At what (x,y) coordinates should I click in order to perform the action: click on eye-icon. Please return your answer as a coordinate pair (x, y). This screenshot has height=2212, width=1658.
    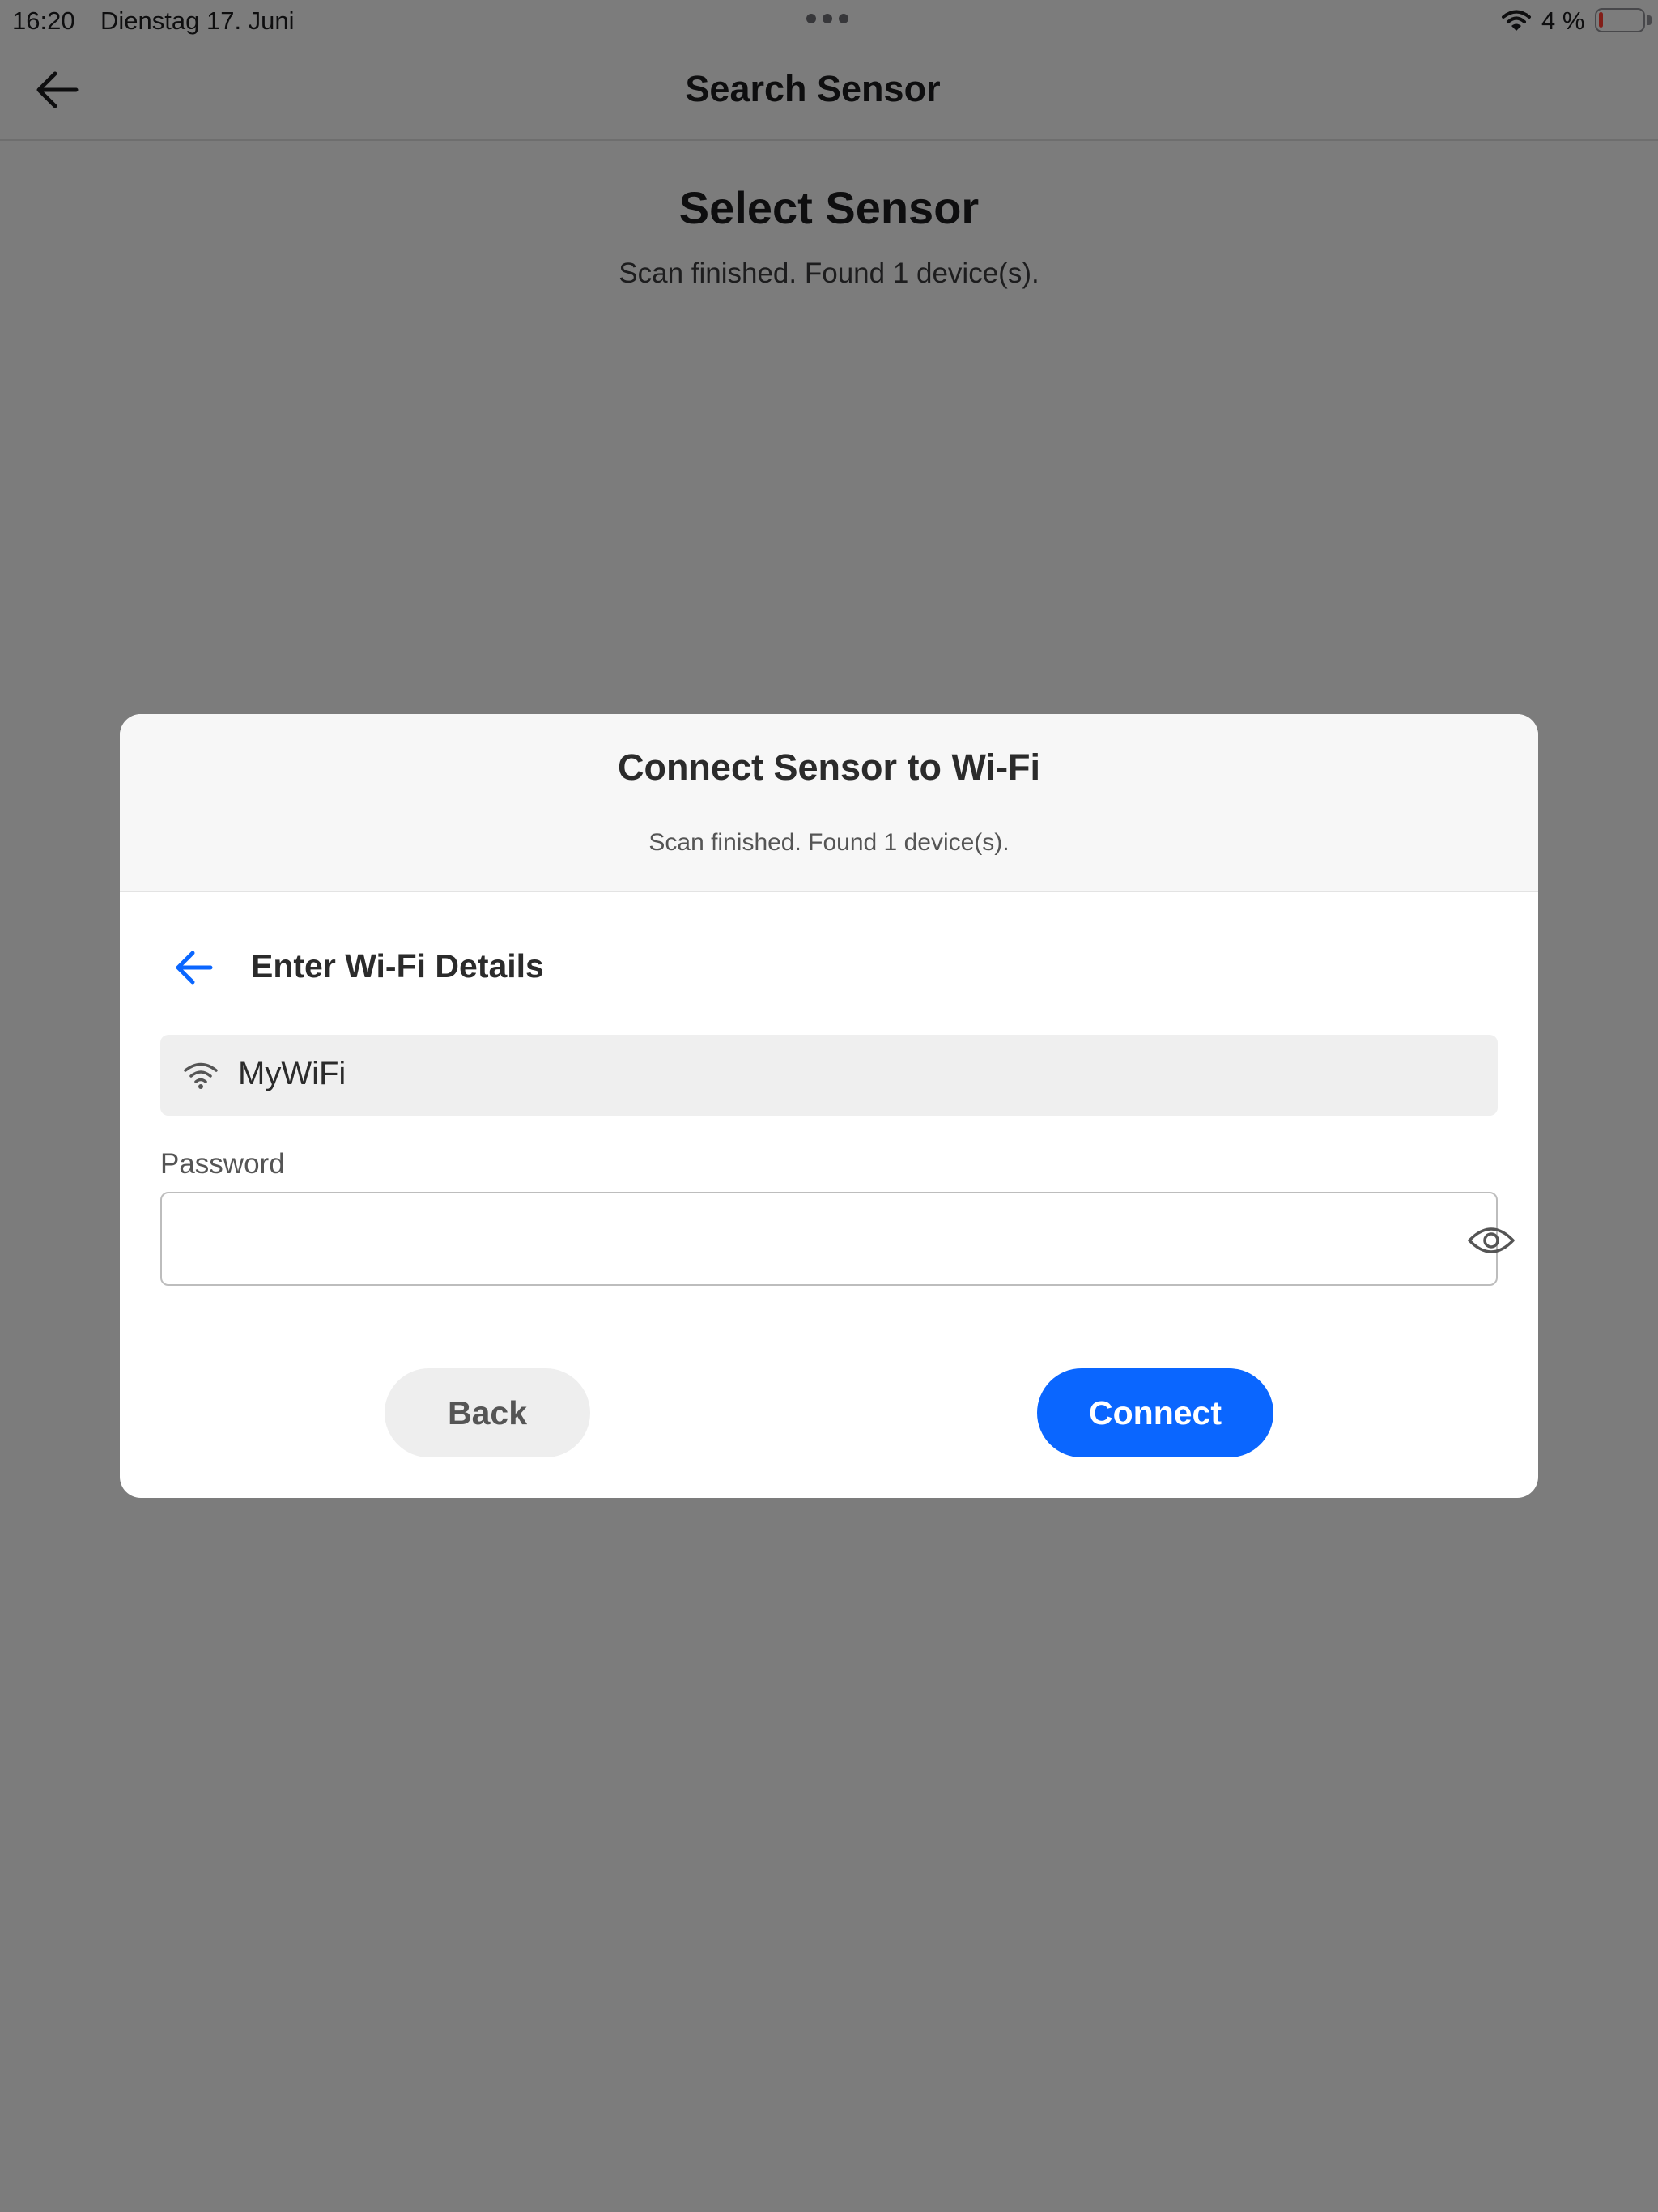
    Looking at the image, I should click on (1491, 1240).